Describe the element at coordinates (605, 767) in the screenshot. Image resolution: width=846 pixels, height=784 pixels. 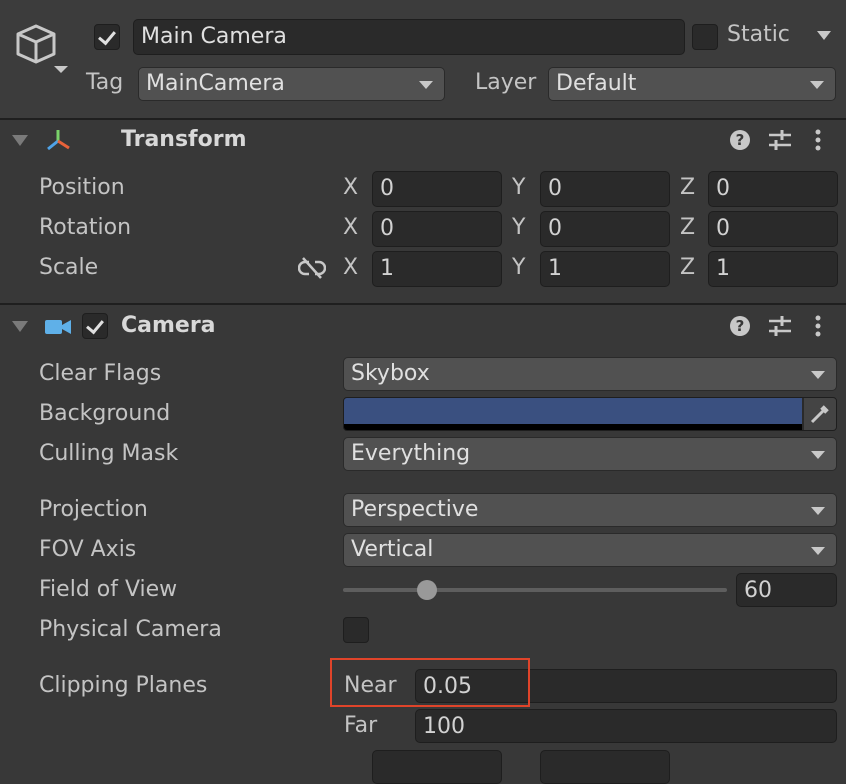
I see `viewport-y-input` at that location.